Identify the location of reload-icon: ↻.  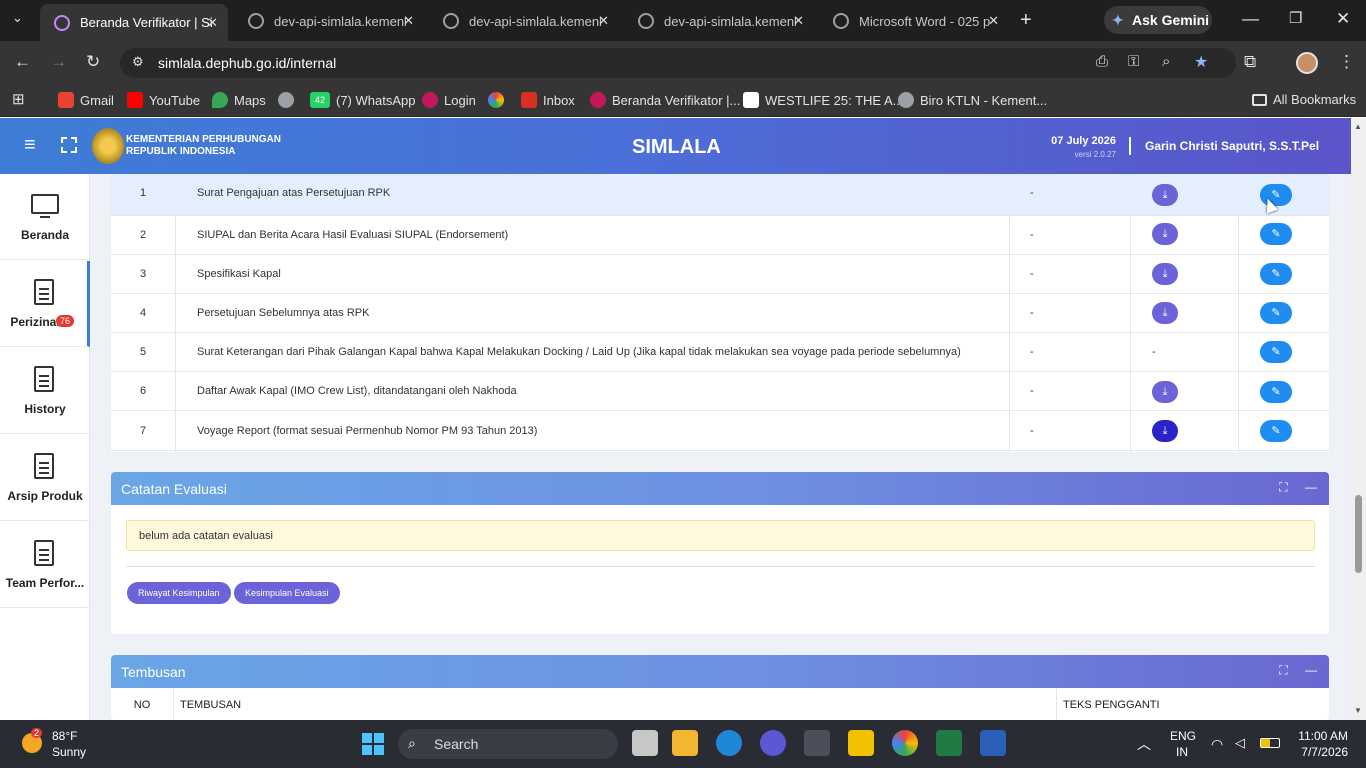
(93, 62).